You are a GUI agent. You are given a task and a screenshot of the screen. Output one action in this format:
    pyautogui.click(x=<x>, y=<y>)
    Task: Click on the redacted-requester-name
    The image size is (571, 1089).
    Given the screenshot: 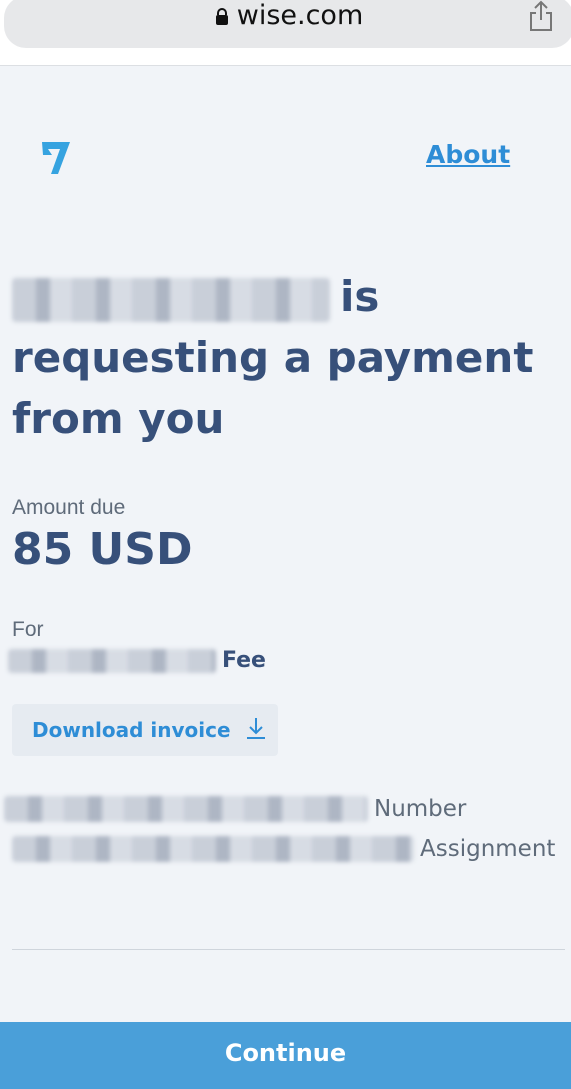 What is the action you would take?
    pyautogui.click(x=171, y=299)
    